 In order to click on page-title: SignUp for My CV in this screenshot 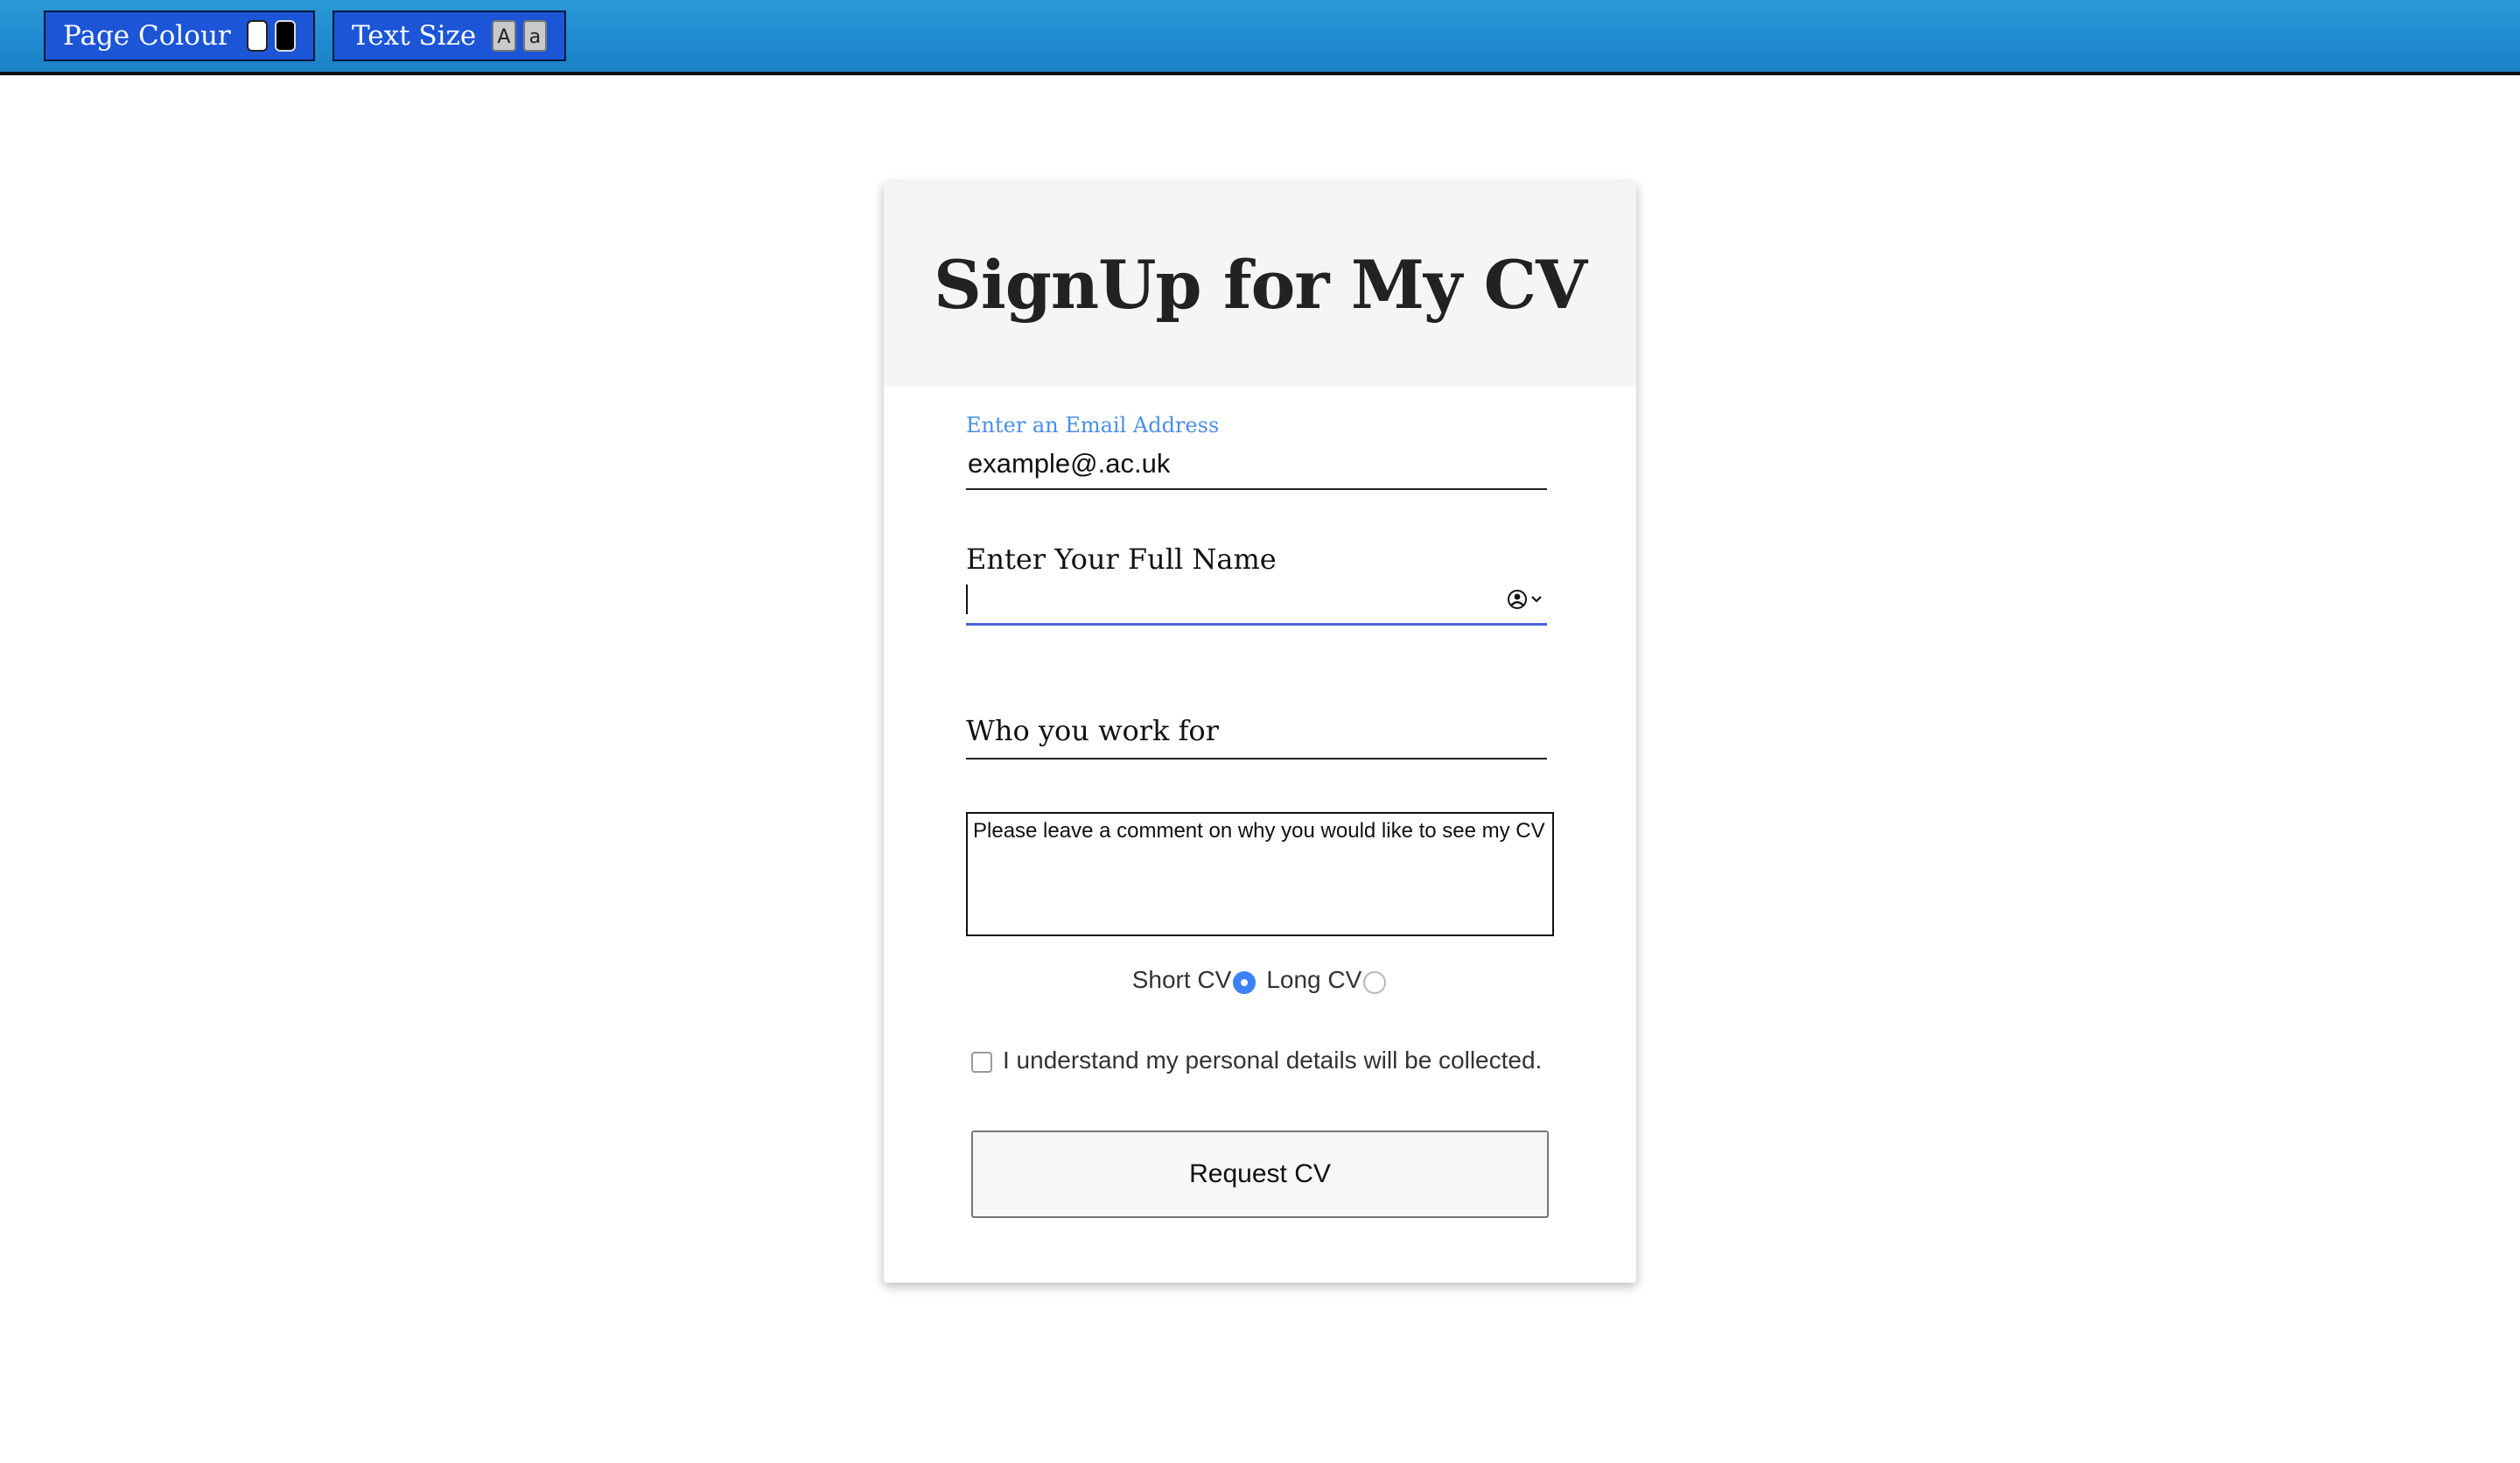, I will do `click(1260, 284)`.